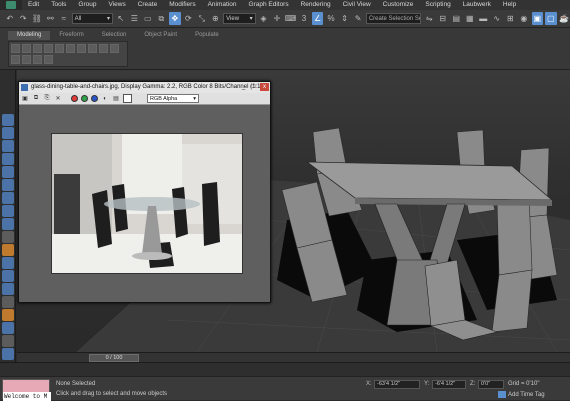 Image resolution: width=570 pixels, height=401 pixels. What do you see at coordinates (173, 98) in the screenshot?
I see `display-channel-dropdown: RGB Alpha ▾` at bounding box center [173, 98].